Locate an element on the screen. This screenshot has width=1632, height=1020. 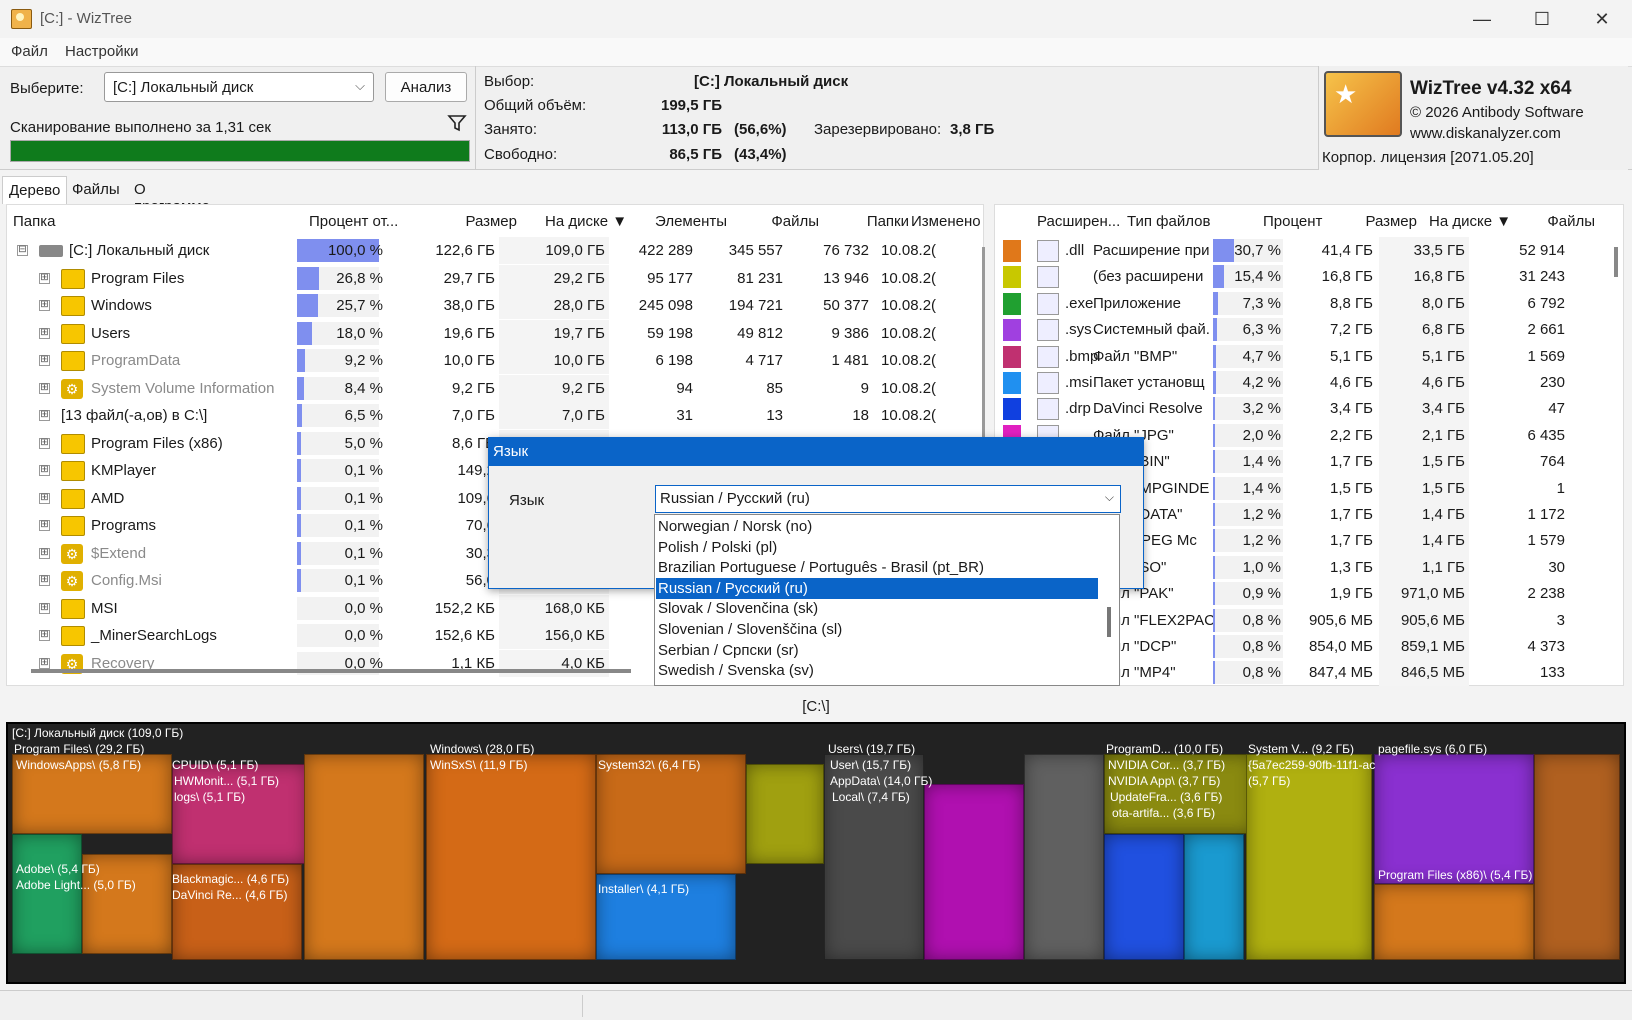
website-link: www.diskanalyzer.com is located at coordinates (1485, 133).